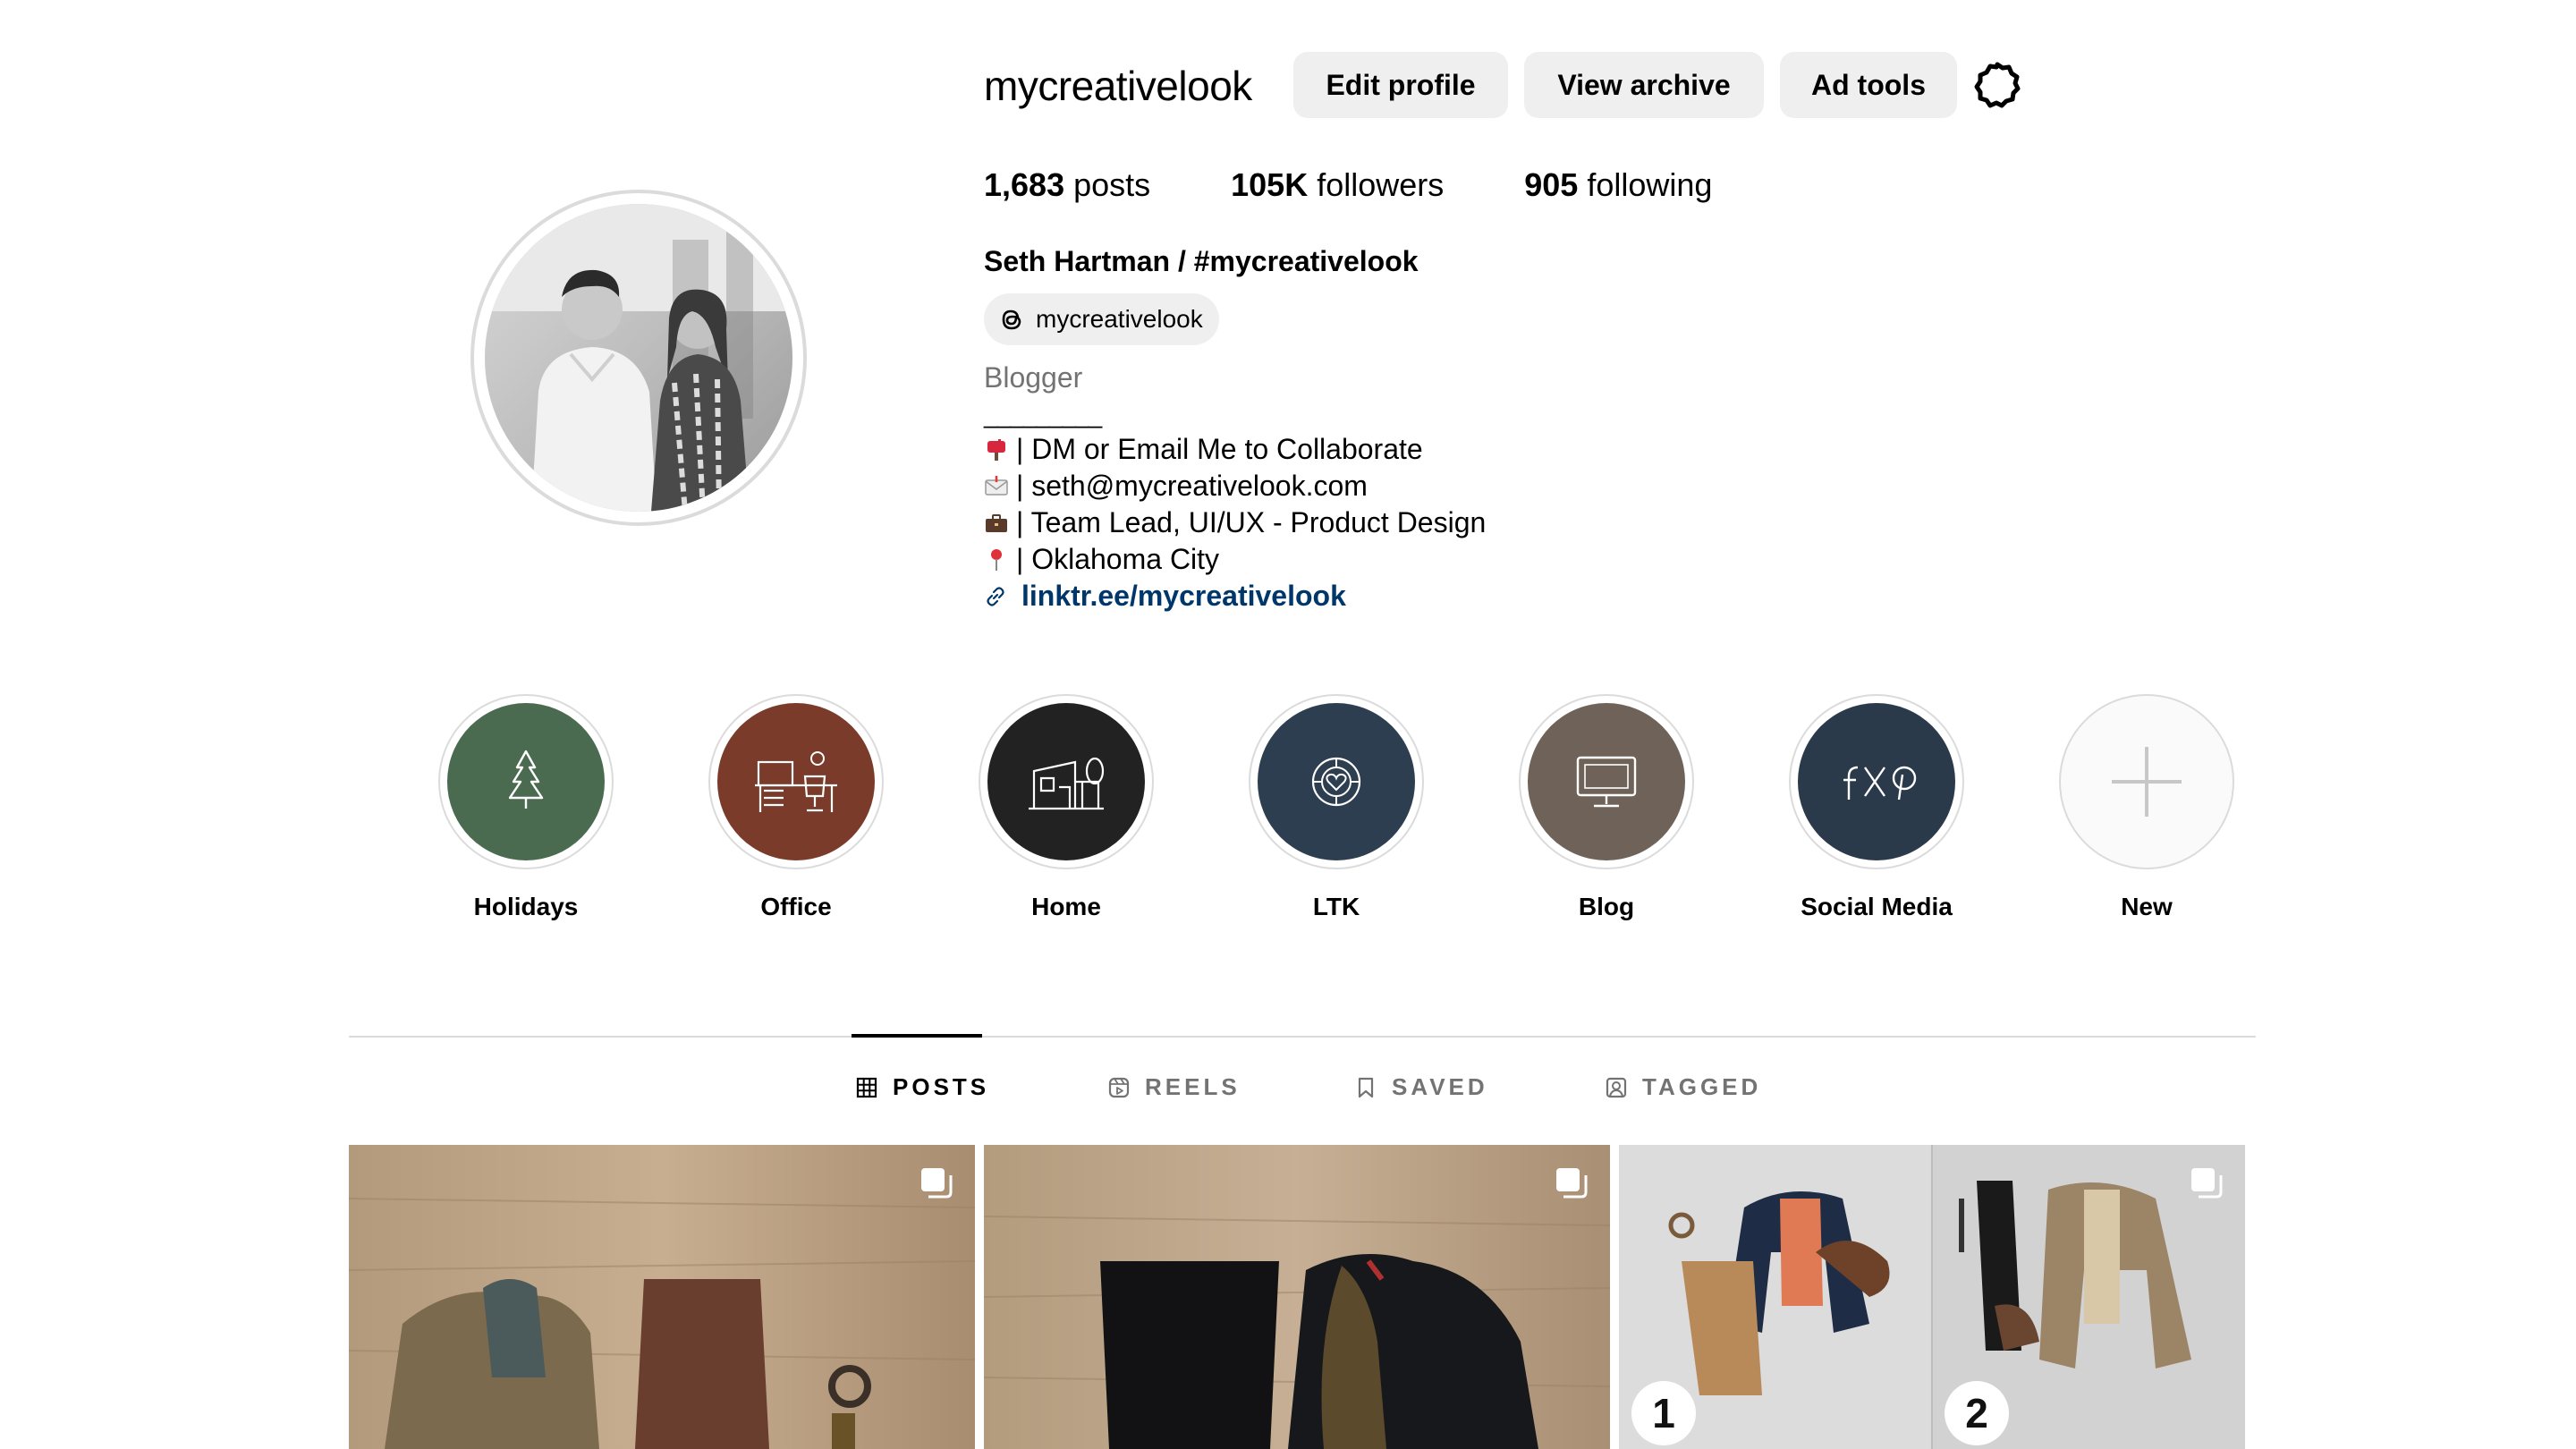  What do you see at coordinates (1302, 1037) in the screenshot?
I see `tabs-divider` at bounding box center [1302, 1037].